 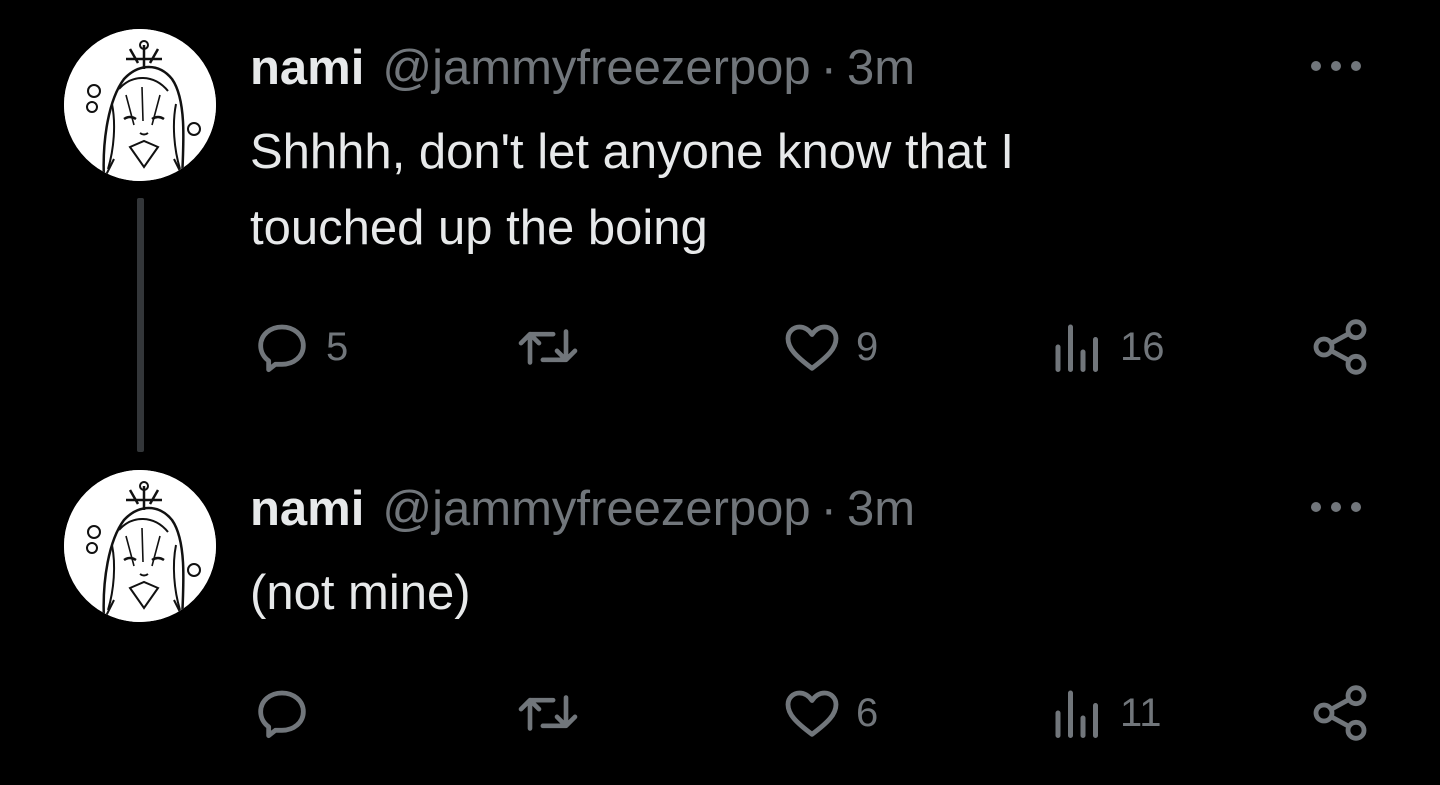 I want to click on reply-button: 5, so click(x=299, y=347).